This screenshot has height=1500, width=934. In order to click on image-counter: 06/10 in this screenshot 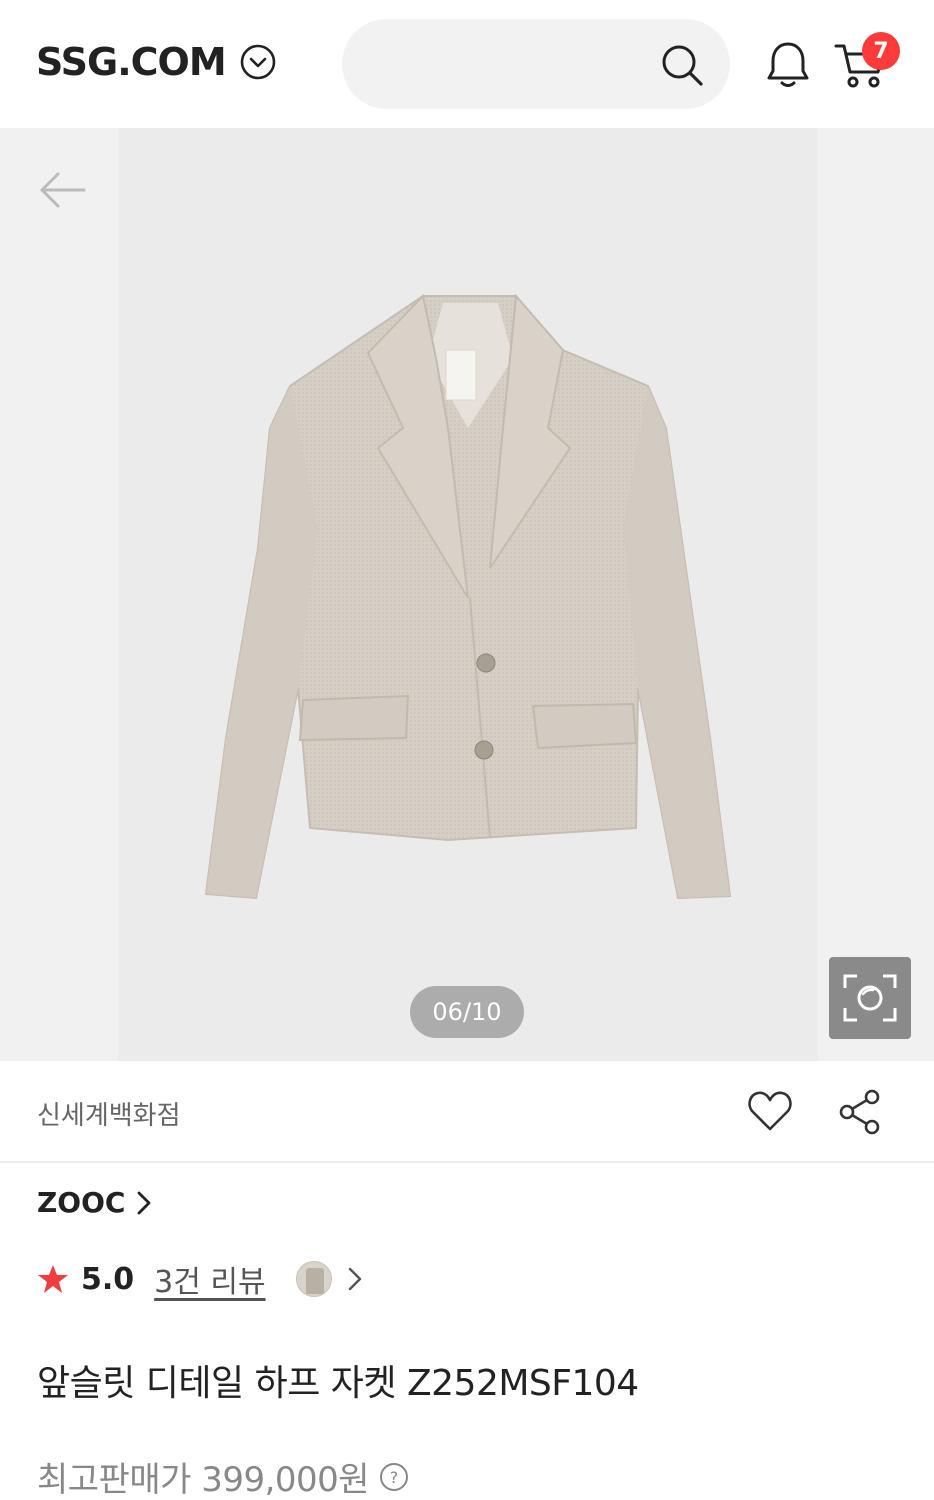, I will do `click(467, 1012)`.